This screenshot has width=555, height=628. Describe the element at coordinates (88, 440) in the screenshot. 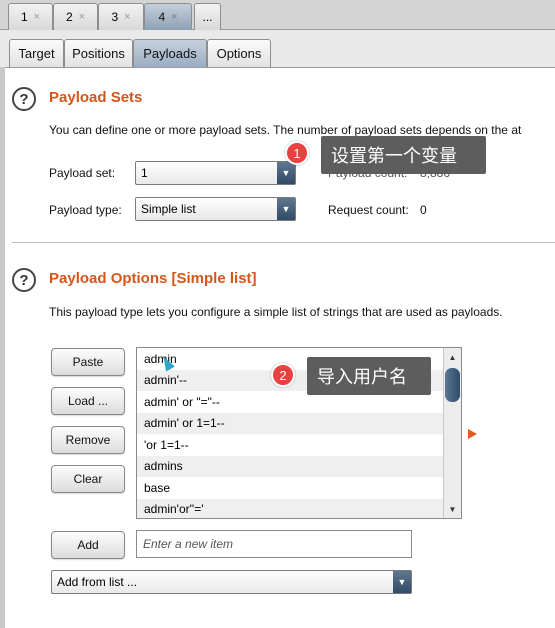

I see `remove-button: Remove` at that location.